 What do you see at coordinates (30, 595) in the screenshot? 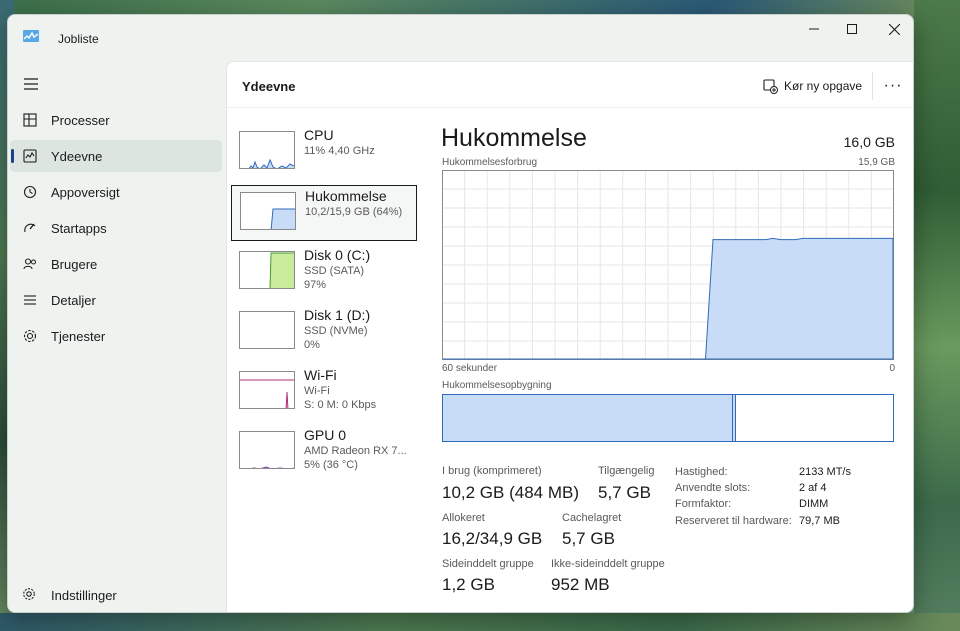
I see `gear-icon` at bounding box center [30, 595].